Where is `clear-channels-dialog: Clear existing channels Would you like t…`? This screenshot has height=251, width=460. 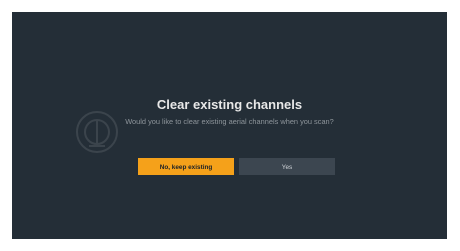
clear-channels-dialog: Clear existing channels Would you like t… is located at coordinates (229, 112).